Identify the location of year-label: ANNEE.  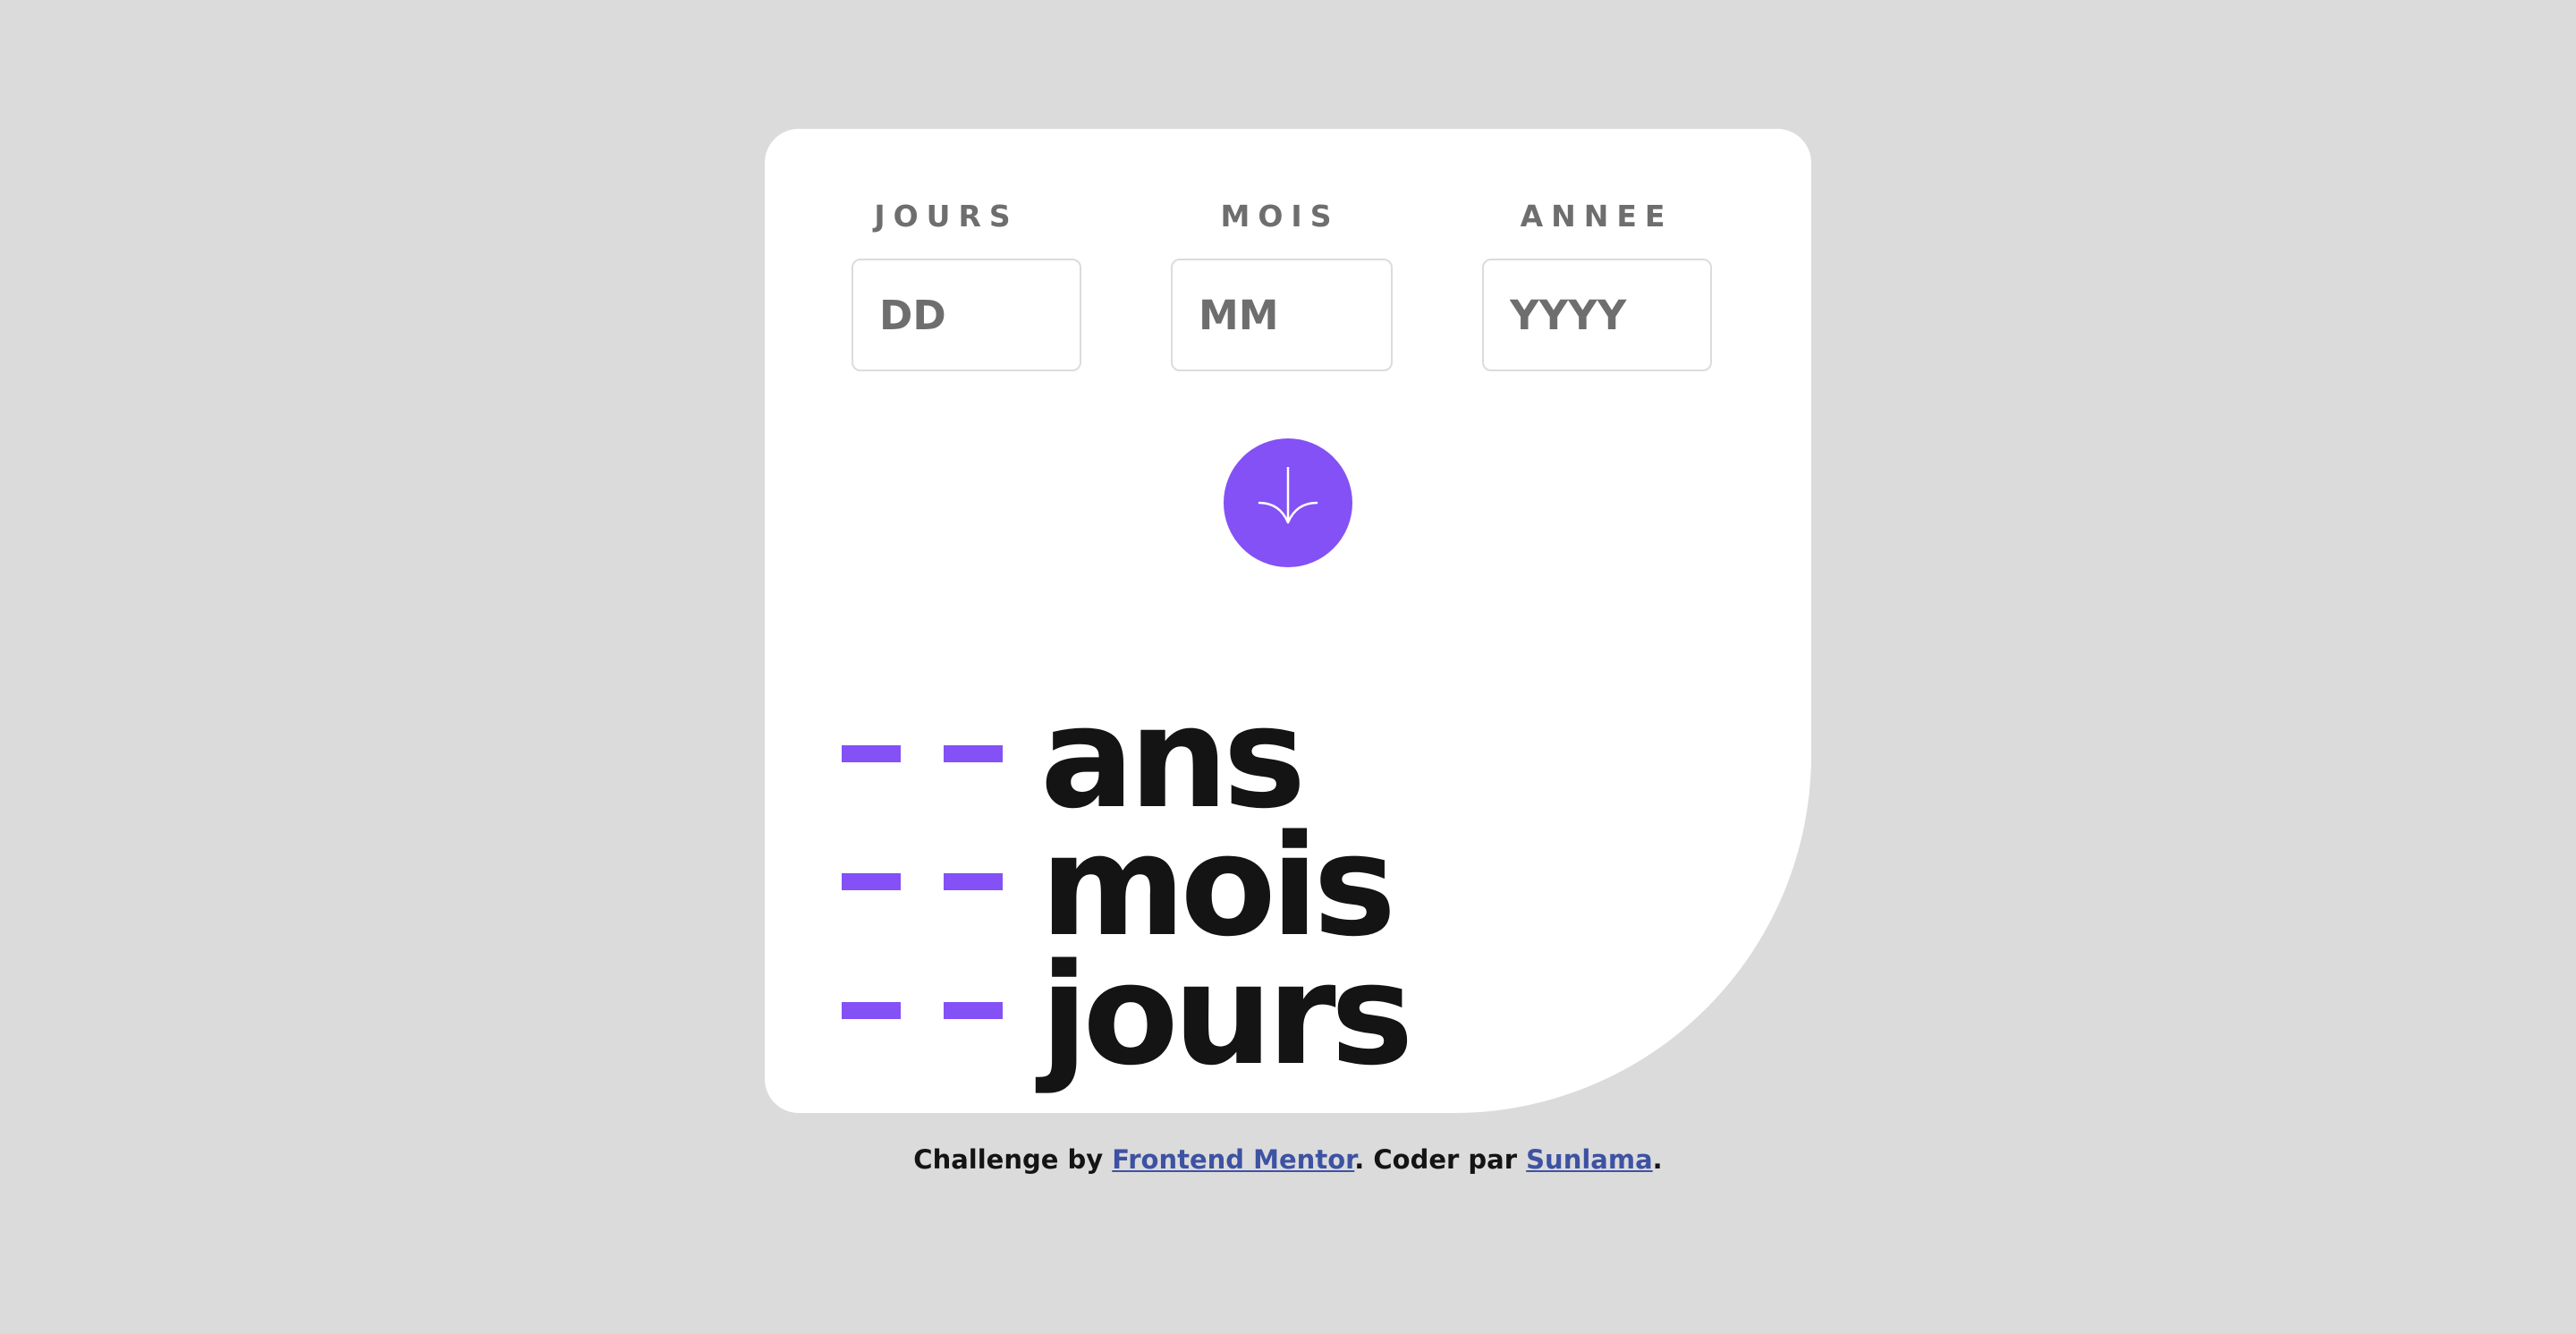
(1597, 216).